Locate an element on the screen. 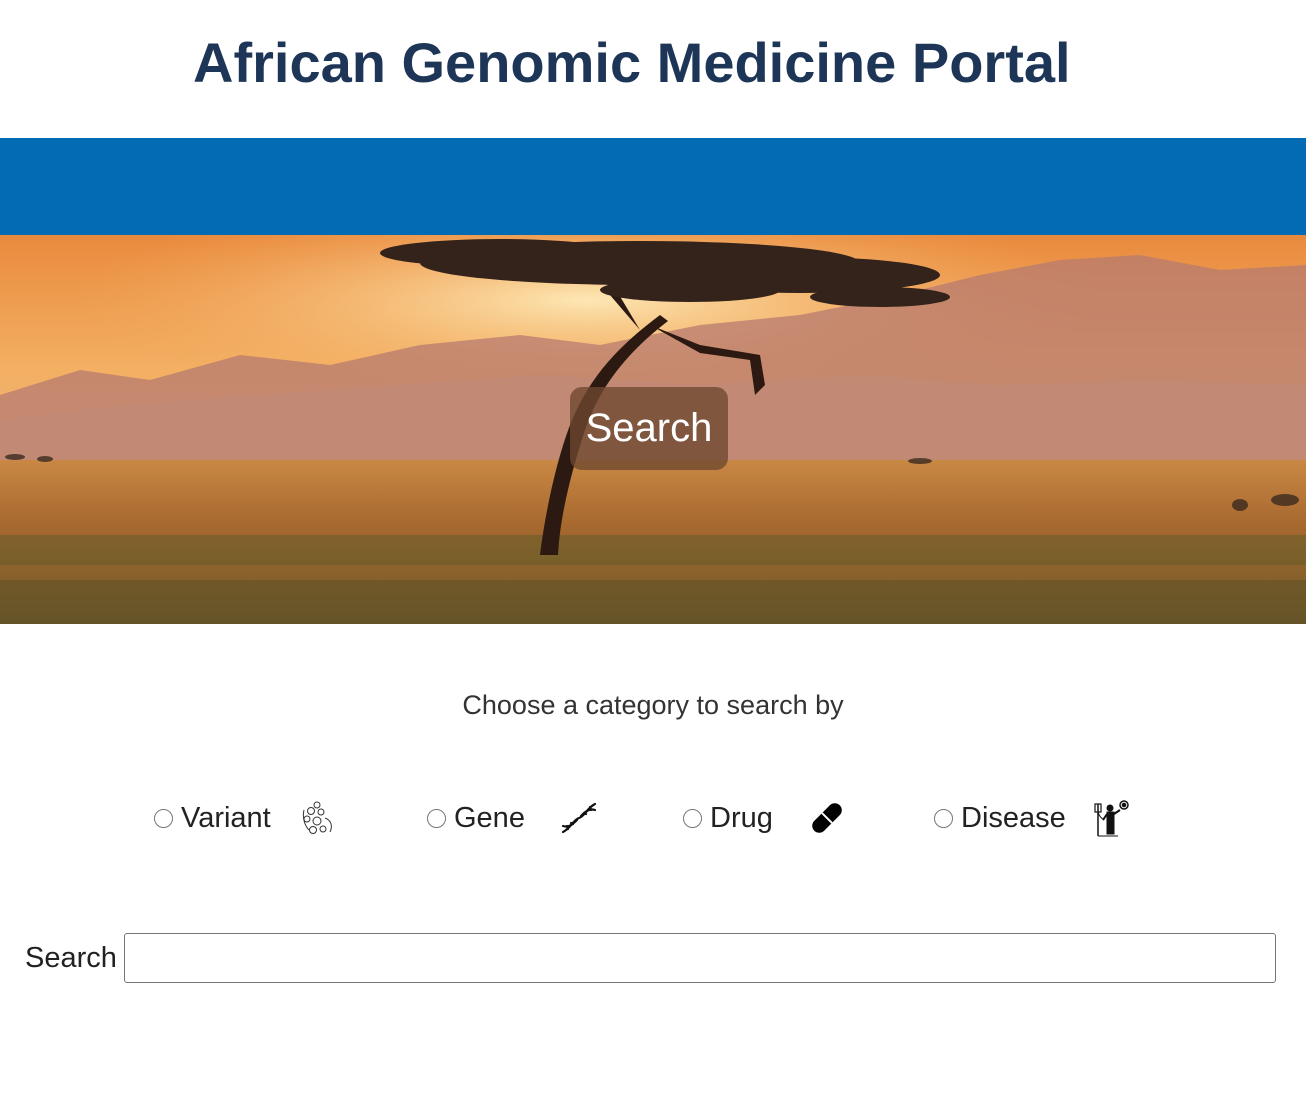 This screenshot has height=1100, width=1306. variant-radio is located at coordinates (163, 818).